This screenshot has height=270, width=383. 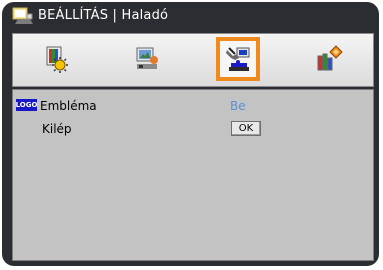 I want to click on emblem-value: Be, so click(x=238, y=106).